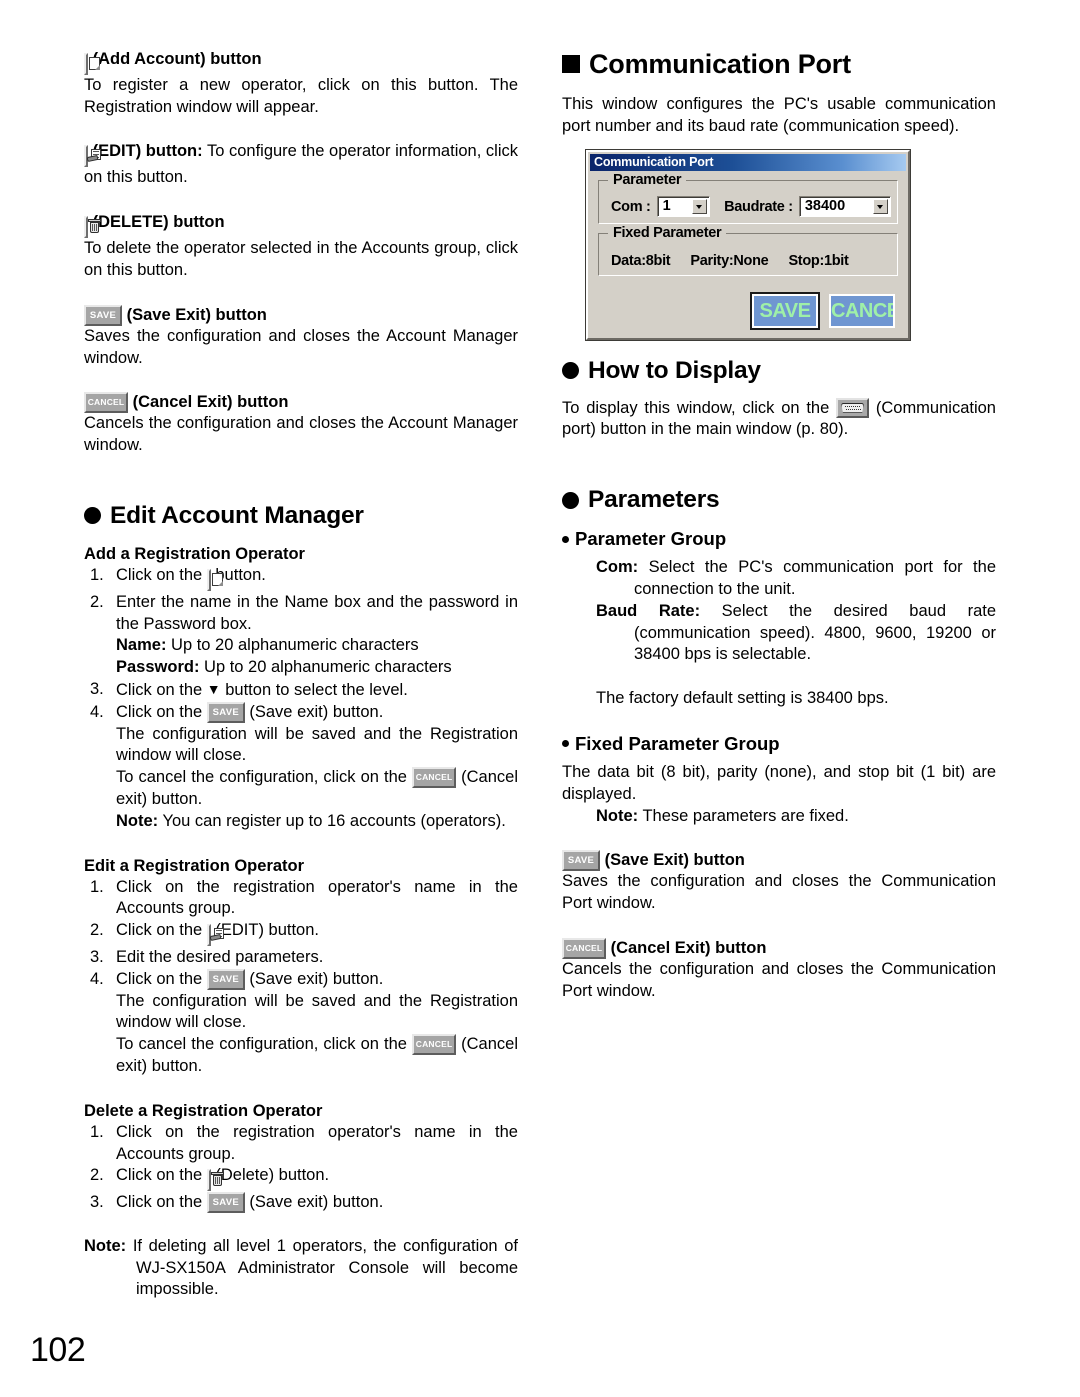 The height and width of the screenshot is (1397, 1080). Describe the element at coordinates (674, 860) in the screenshot. I see `cp-save-exit-heading-text: (Save Exit) button` at that location.